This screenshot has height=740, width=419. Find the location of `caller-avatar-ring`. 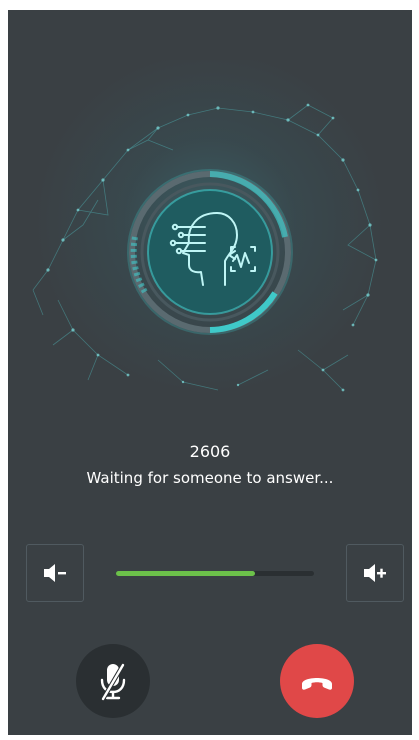

caller-avatar-ring is located at coordinates (210, 252).